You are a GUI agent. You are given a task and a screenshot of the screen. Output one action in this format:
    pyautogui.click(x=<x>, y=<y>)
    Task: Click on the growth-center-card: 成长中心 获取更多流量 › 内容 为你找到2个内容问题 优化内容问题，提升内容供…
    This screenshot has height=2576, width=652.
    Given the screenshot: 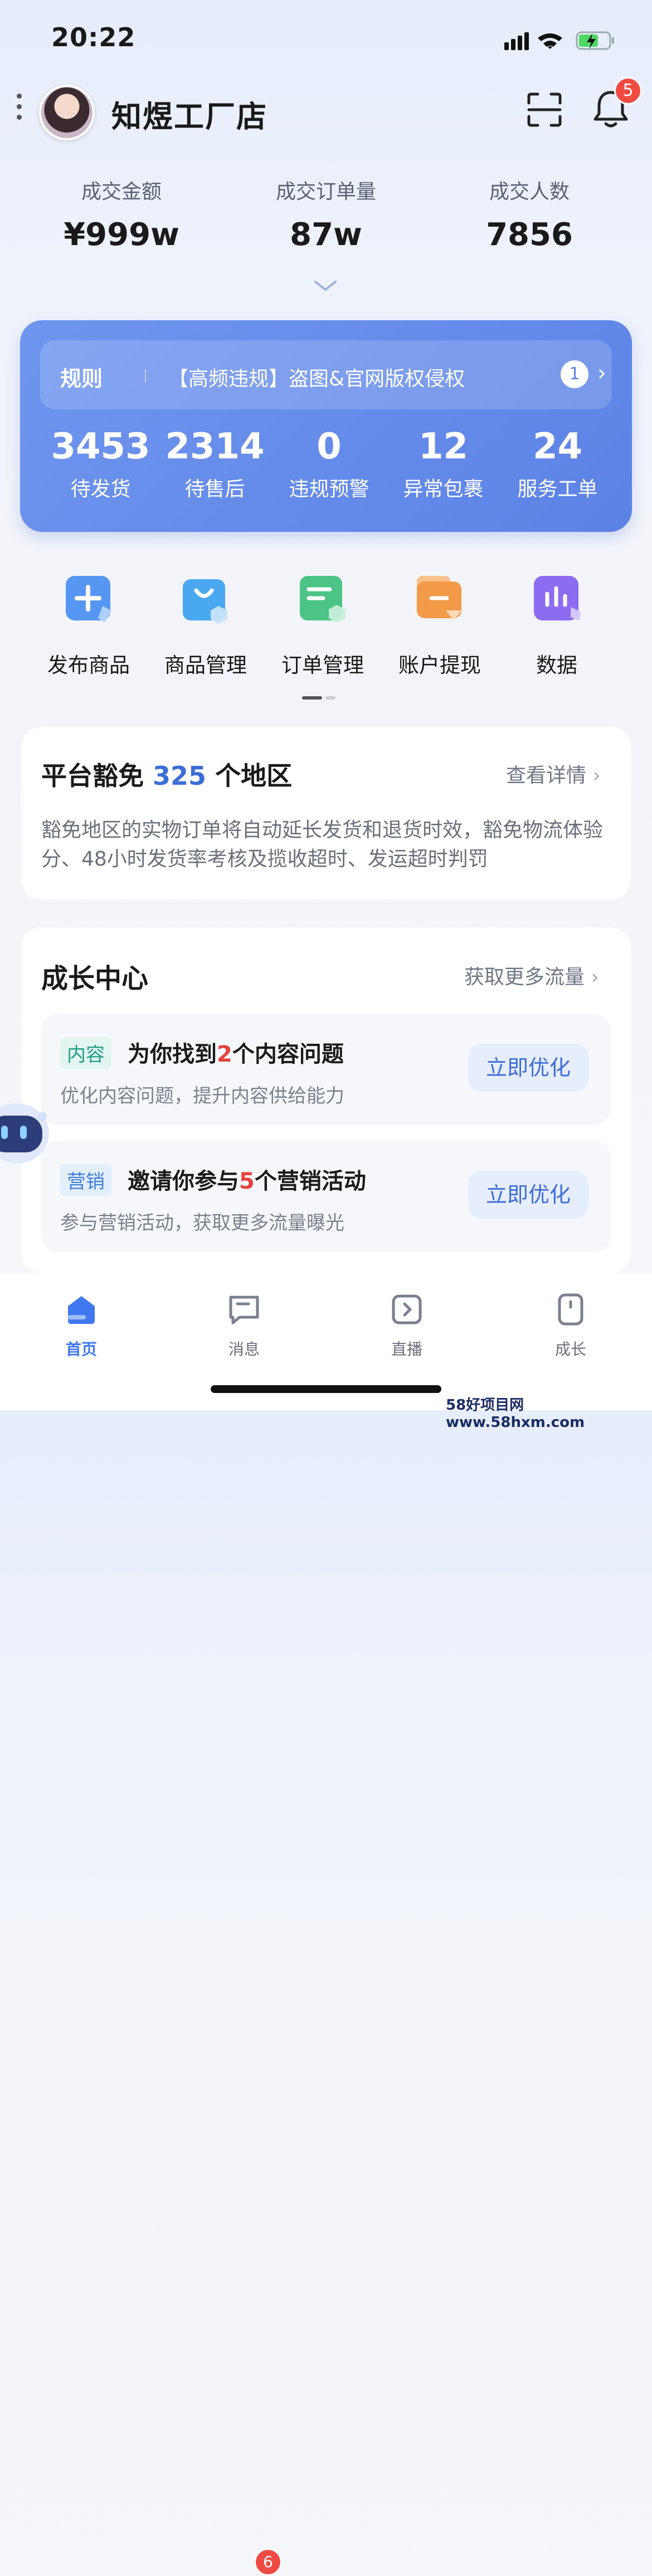 What is the action you would take?
    pyautogui.click(x=326, y=1100)
    